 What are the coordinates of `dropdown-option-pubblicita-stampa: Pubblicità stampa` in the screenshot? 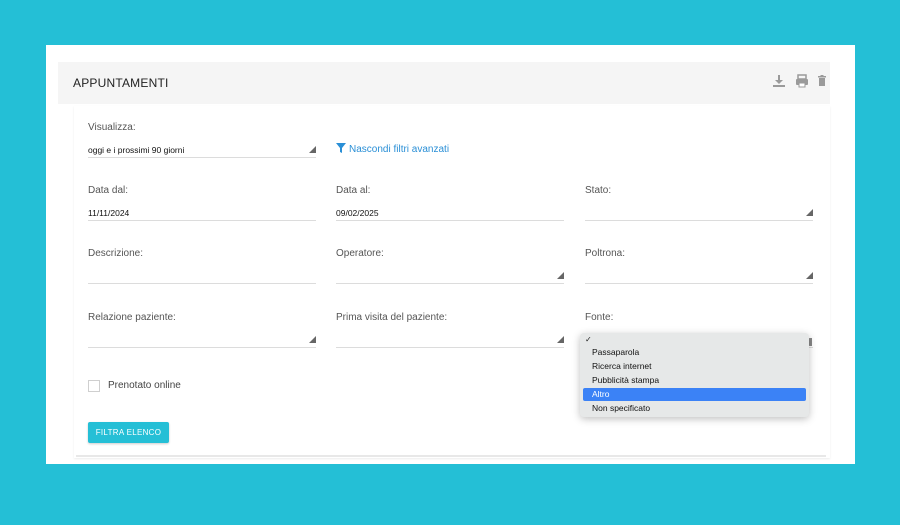 It's located at (694, 380).